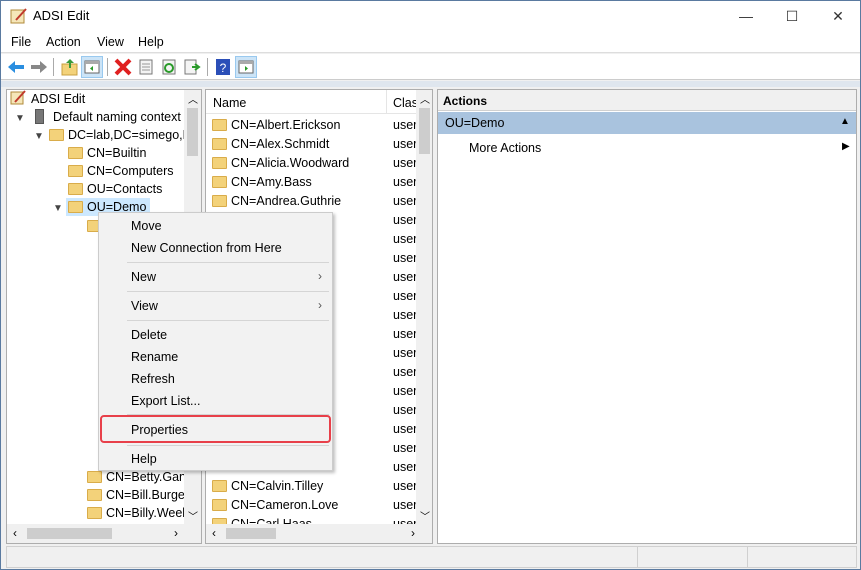  What do you see at coordinates (136, 495) in the screenshot?
I see `tree-item-cn-bill: CN=Bill.Burge` at bounding box center [136, 495].